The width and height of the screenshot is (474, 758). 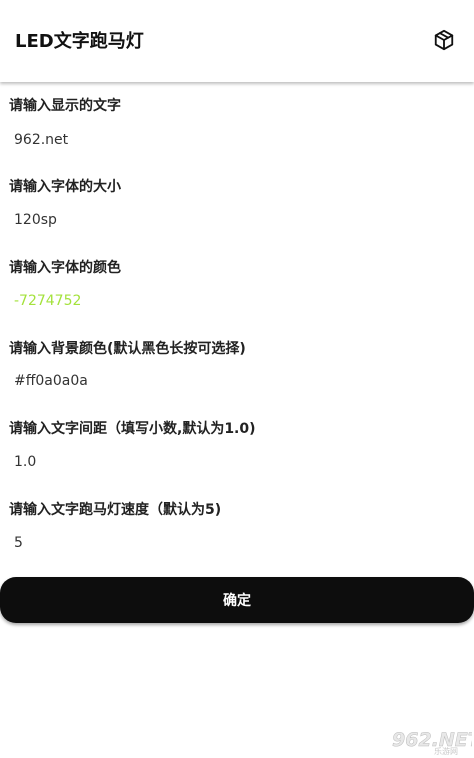 I want to click on watermark-logo-text: 962.NET, so click(x=432, y=740).